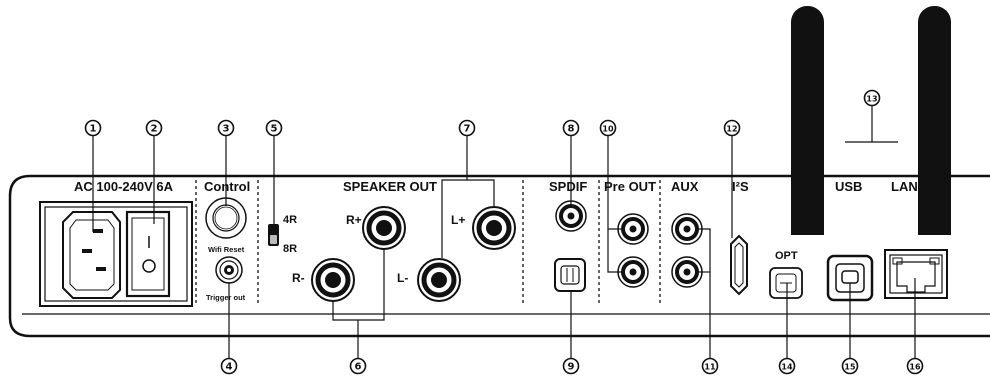  What do you see at coordinates (916, 274) in the screenshot?
I see `lan-port` at bounding box center [916, 274].